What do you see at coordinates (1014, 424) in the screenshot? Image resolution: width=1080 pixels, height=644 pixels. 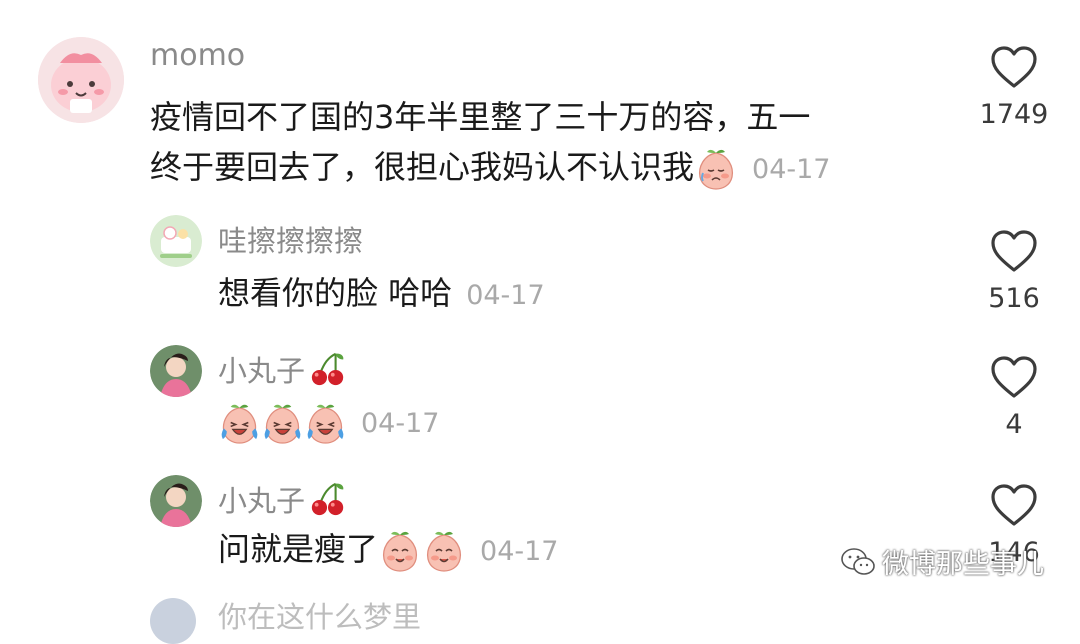 I see `like-count: 4` at bounding box center [1014, 424].